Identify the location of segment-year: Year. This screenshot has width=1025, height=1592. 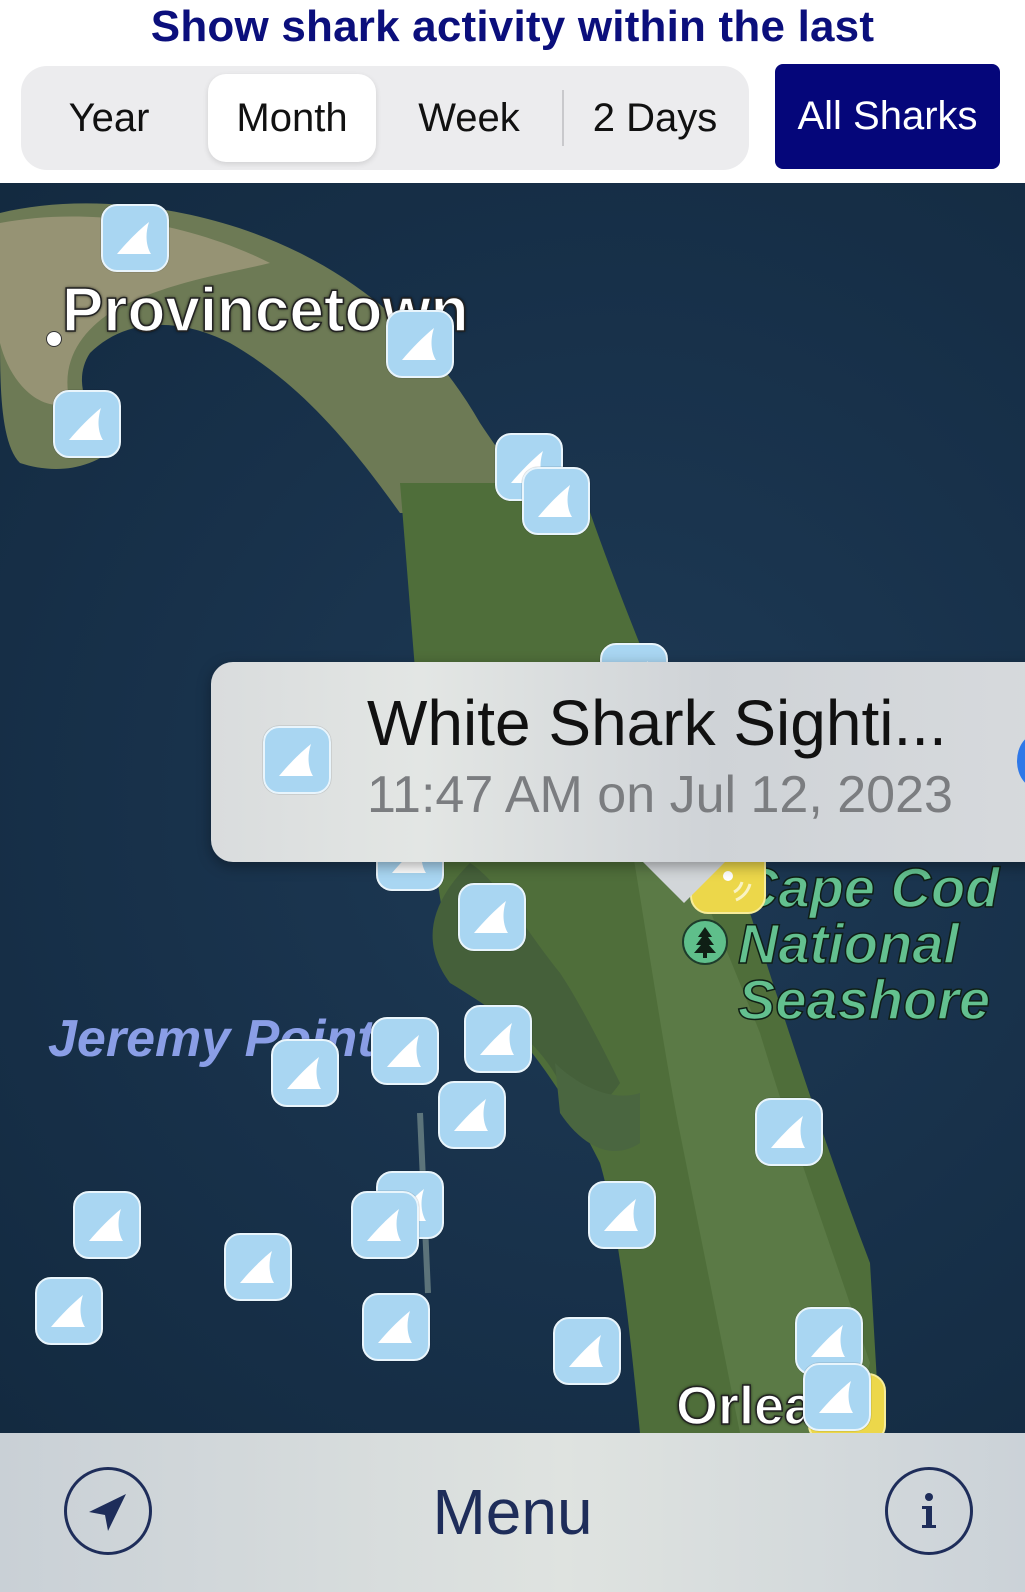
(109, 118).